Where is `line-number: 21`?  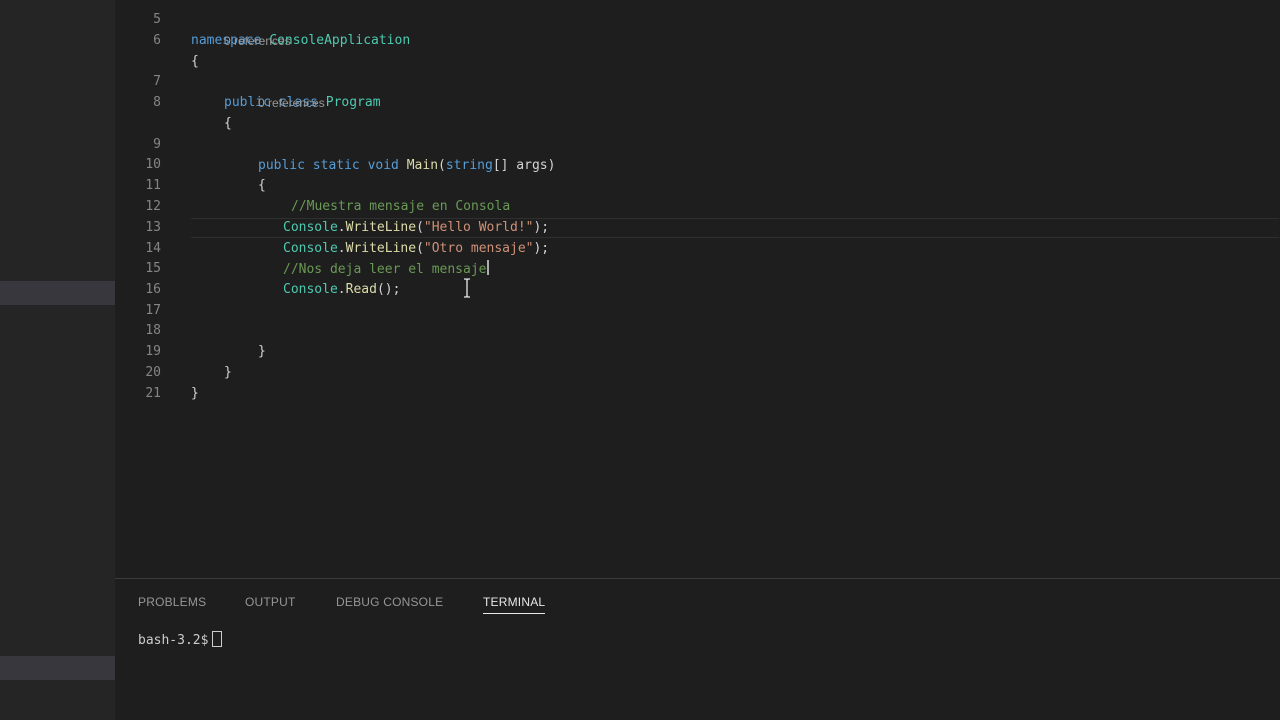 line-number: 21 is located at coordinates (153, 393).